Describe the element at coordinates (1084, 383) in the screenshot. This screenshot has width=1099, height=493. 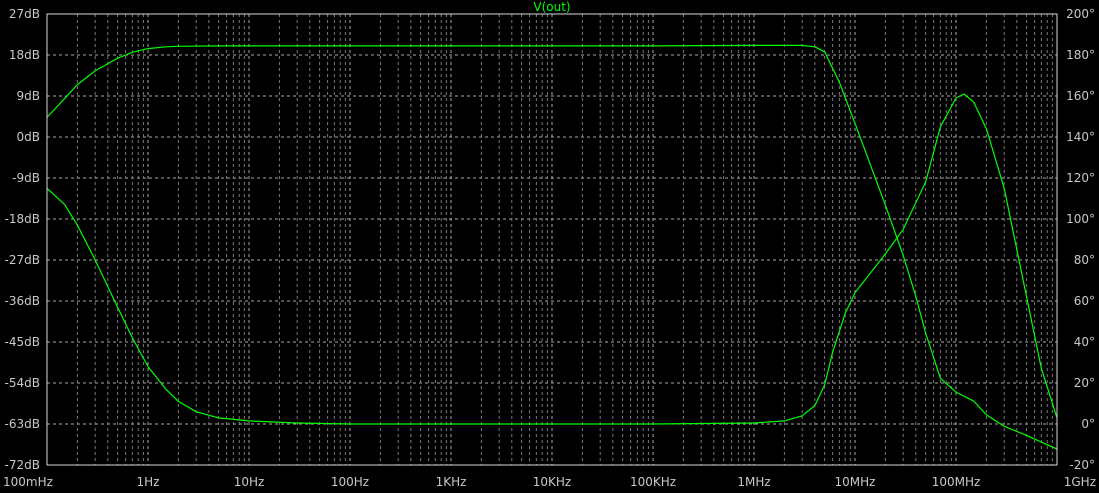
I see `right-axis-tick-label: 20°` at that location.